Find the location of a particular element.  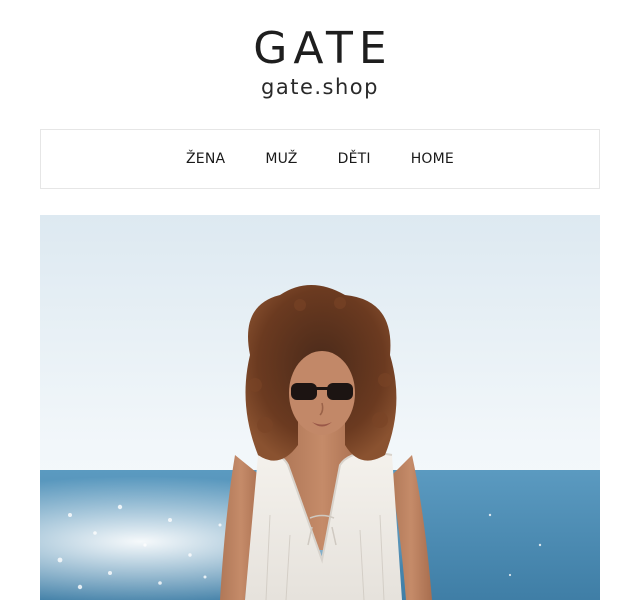

nav-item-home: HOME is located at coordinates (432, 159).